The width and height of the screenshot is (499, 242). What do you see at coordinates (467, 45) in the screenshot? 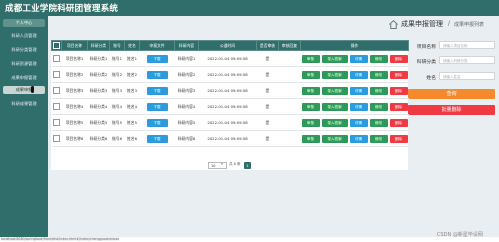
I see `project-name-input: 请输入项目名称` at bounding box center [467, 45].